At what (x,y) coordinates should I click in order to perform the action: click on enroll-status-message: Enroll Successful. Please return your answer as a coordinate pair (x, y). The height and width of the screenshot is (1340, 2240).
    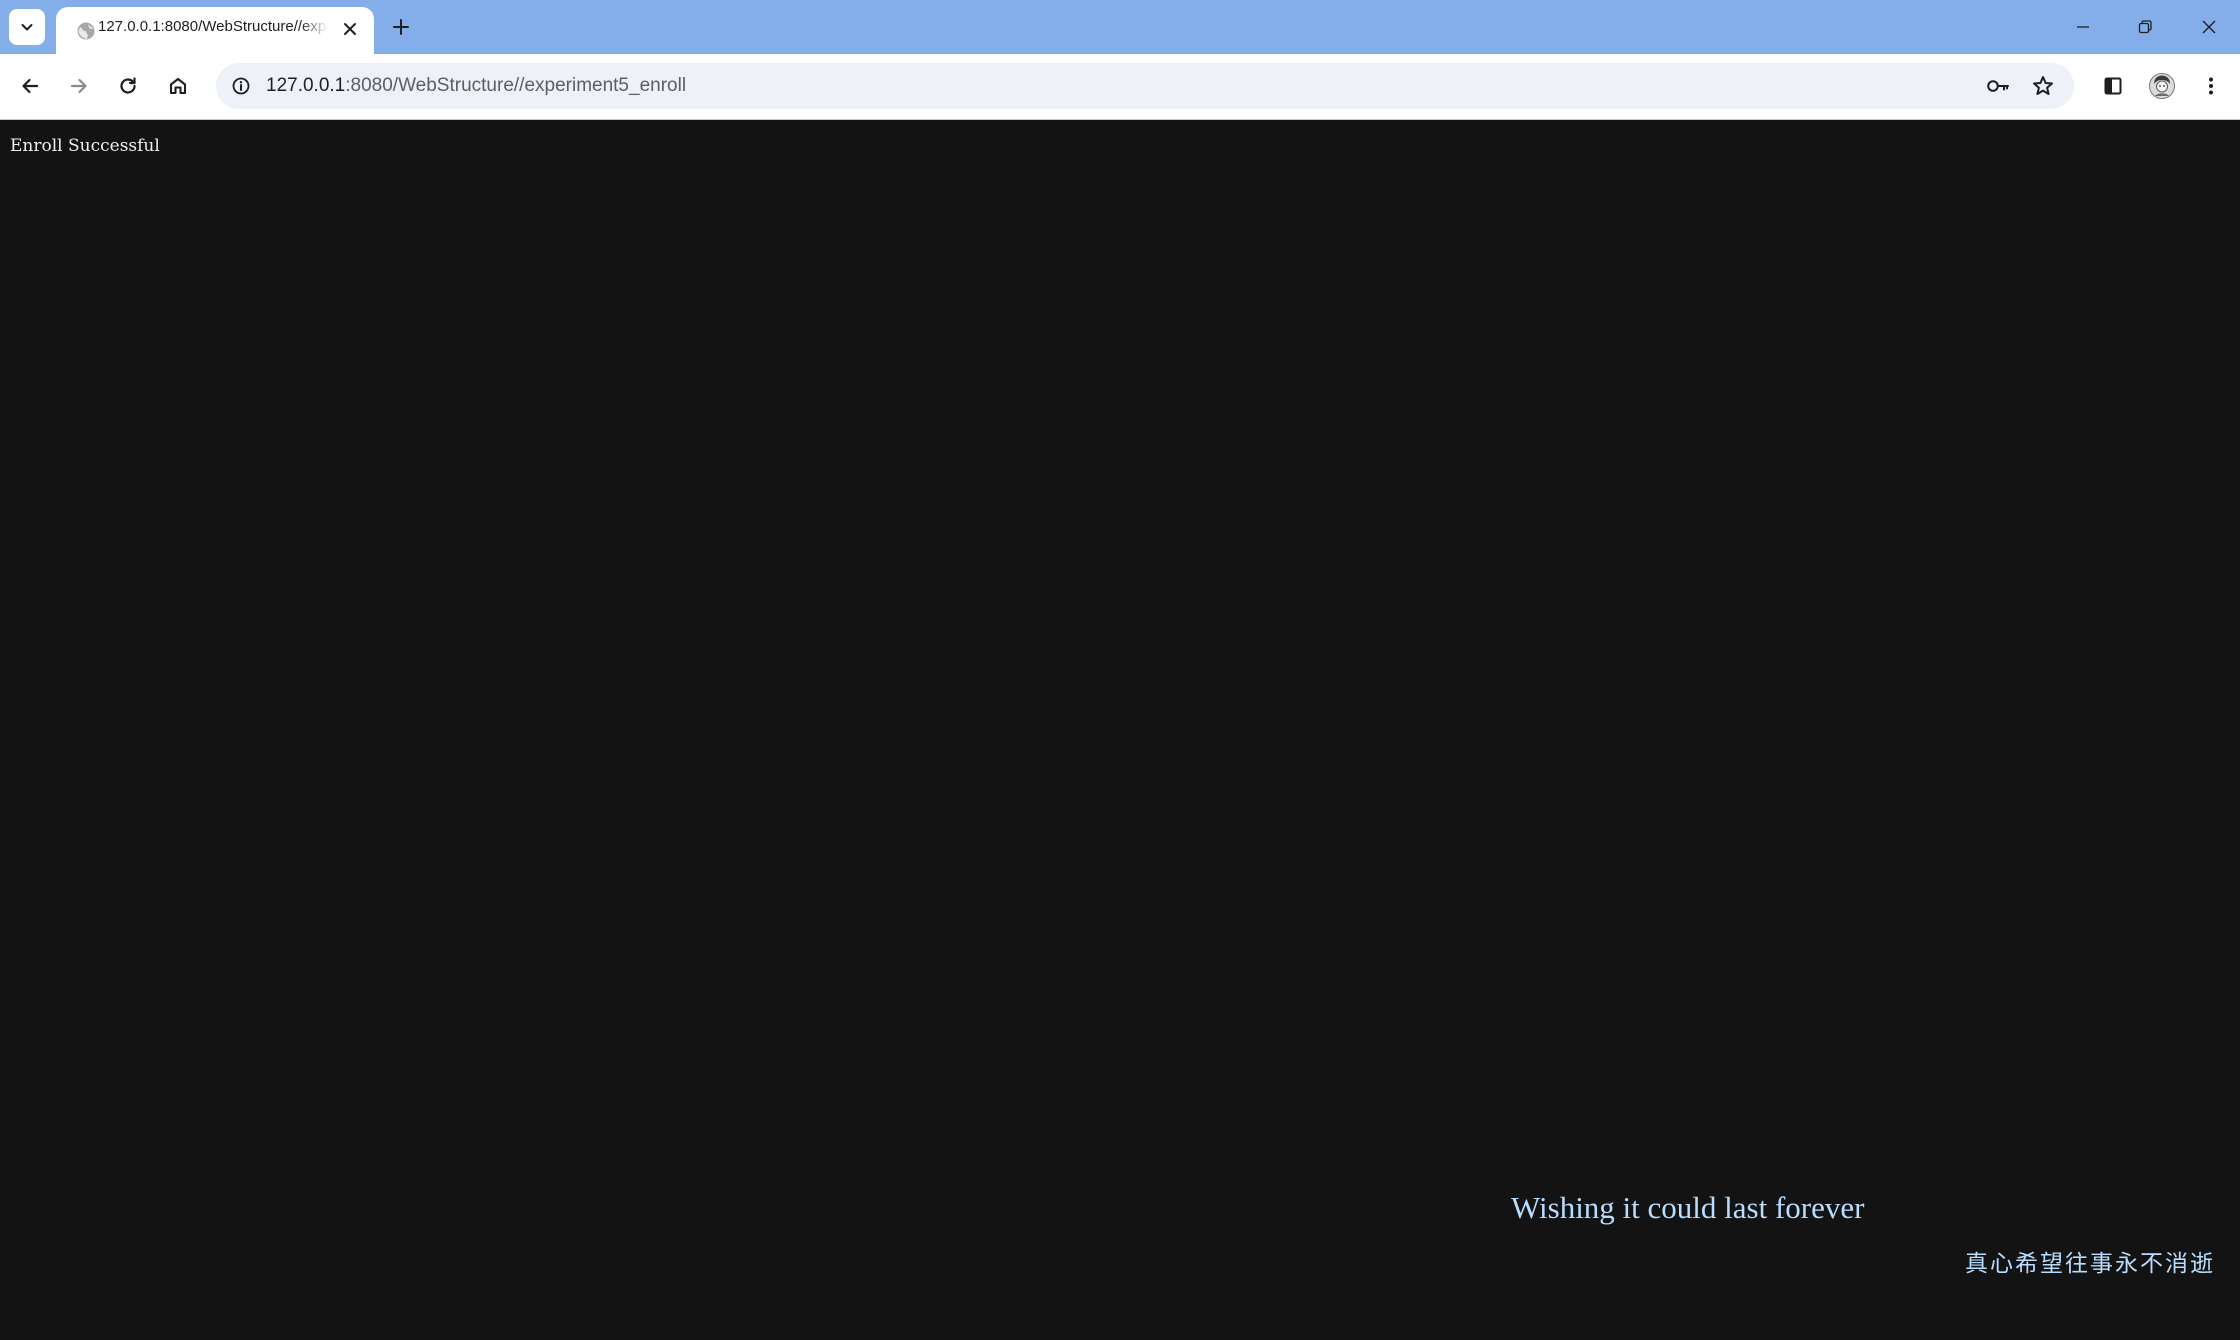
    Looking at the image, I should click on (85, 146).